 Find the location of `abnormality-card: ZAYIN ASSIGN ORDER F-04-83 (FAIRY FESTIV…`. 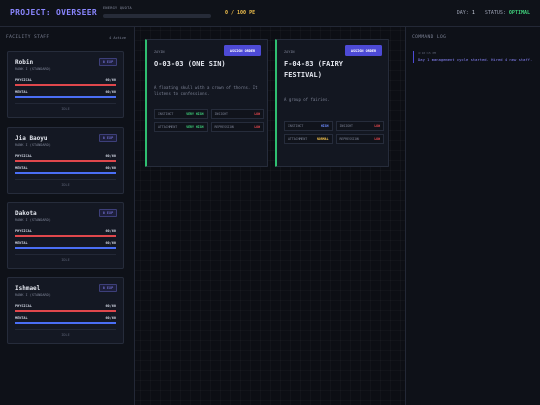

abnormality-card: ZAYIN ASSIGN ORDER F-04-83 (FAIRY FESTIV… is located at coordinates (332, 103).